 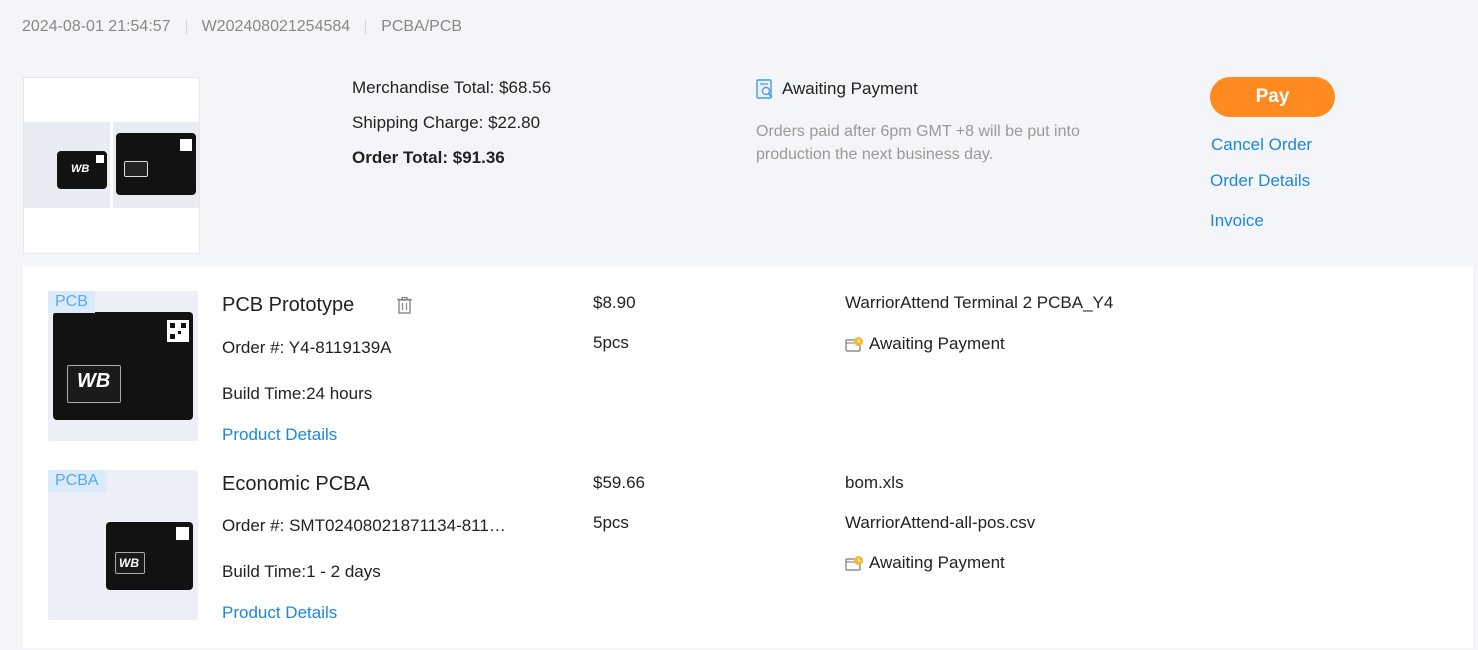 I want to click on order-details-link: Order Details, so click(x=1260, y=181).